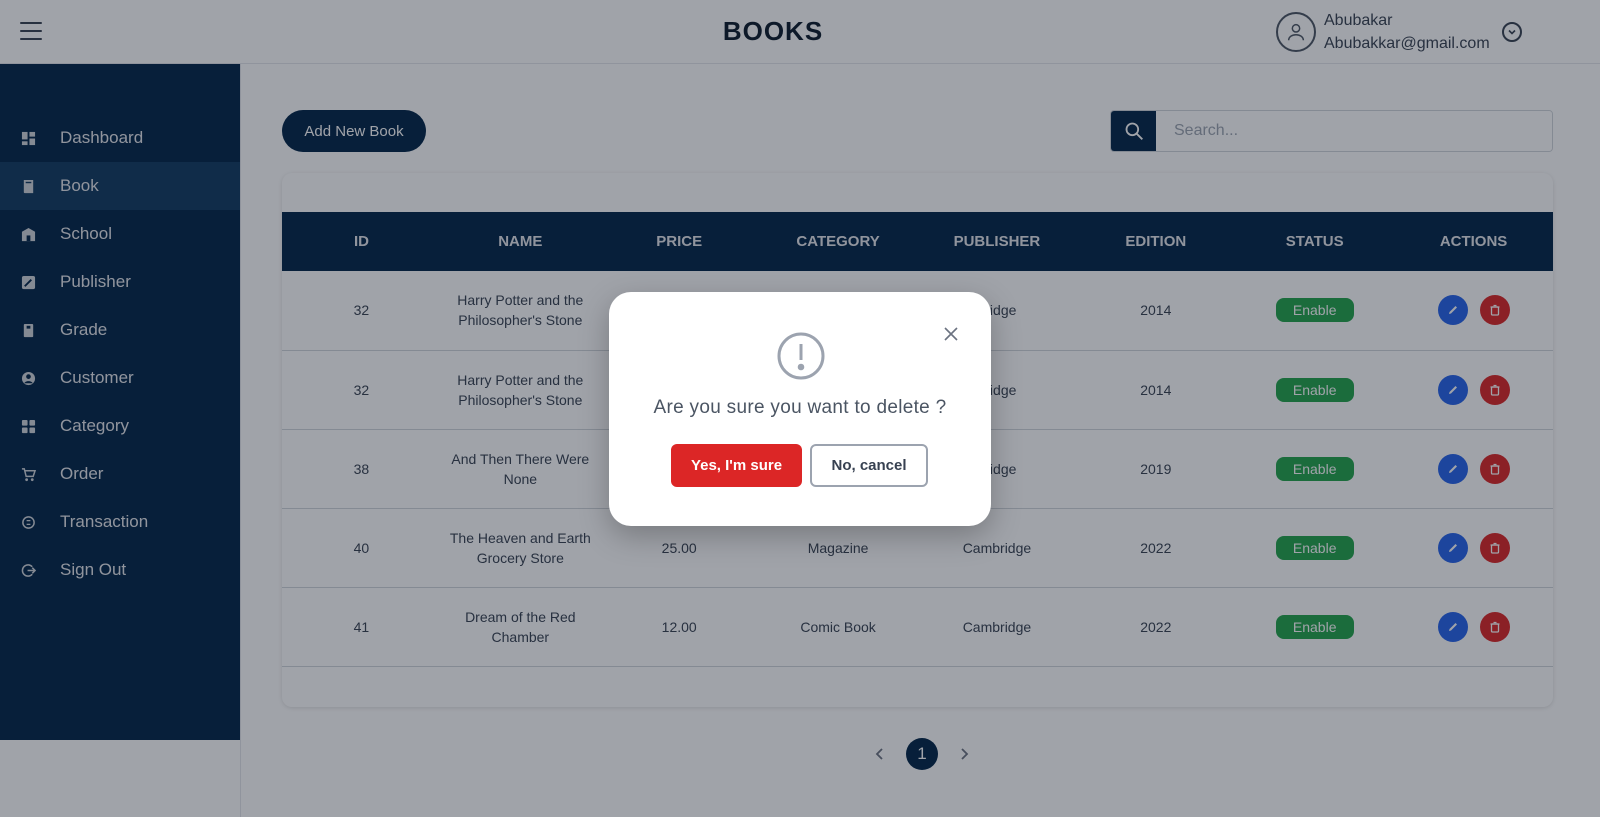 The image size is (1600, 817). I want to click on modal-message: Are you sure you want to delete ?, so click(800, 407).